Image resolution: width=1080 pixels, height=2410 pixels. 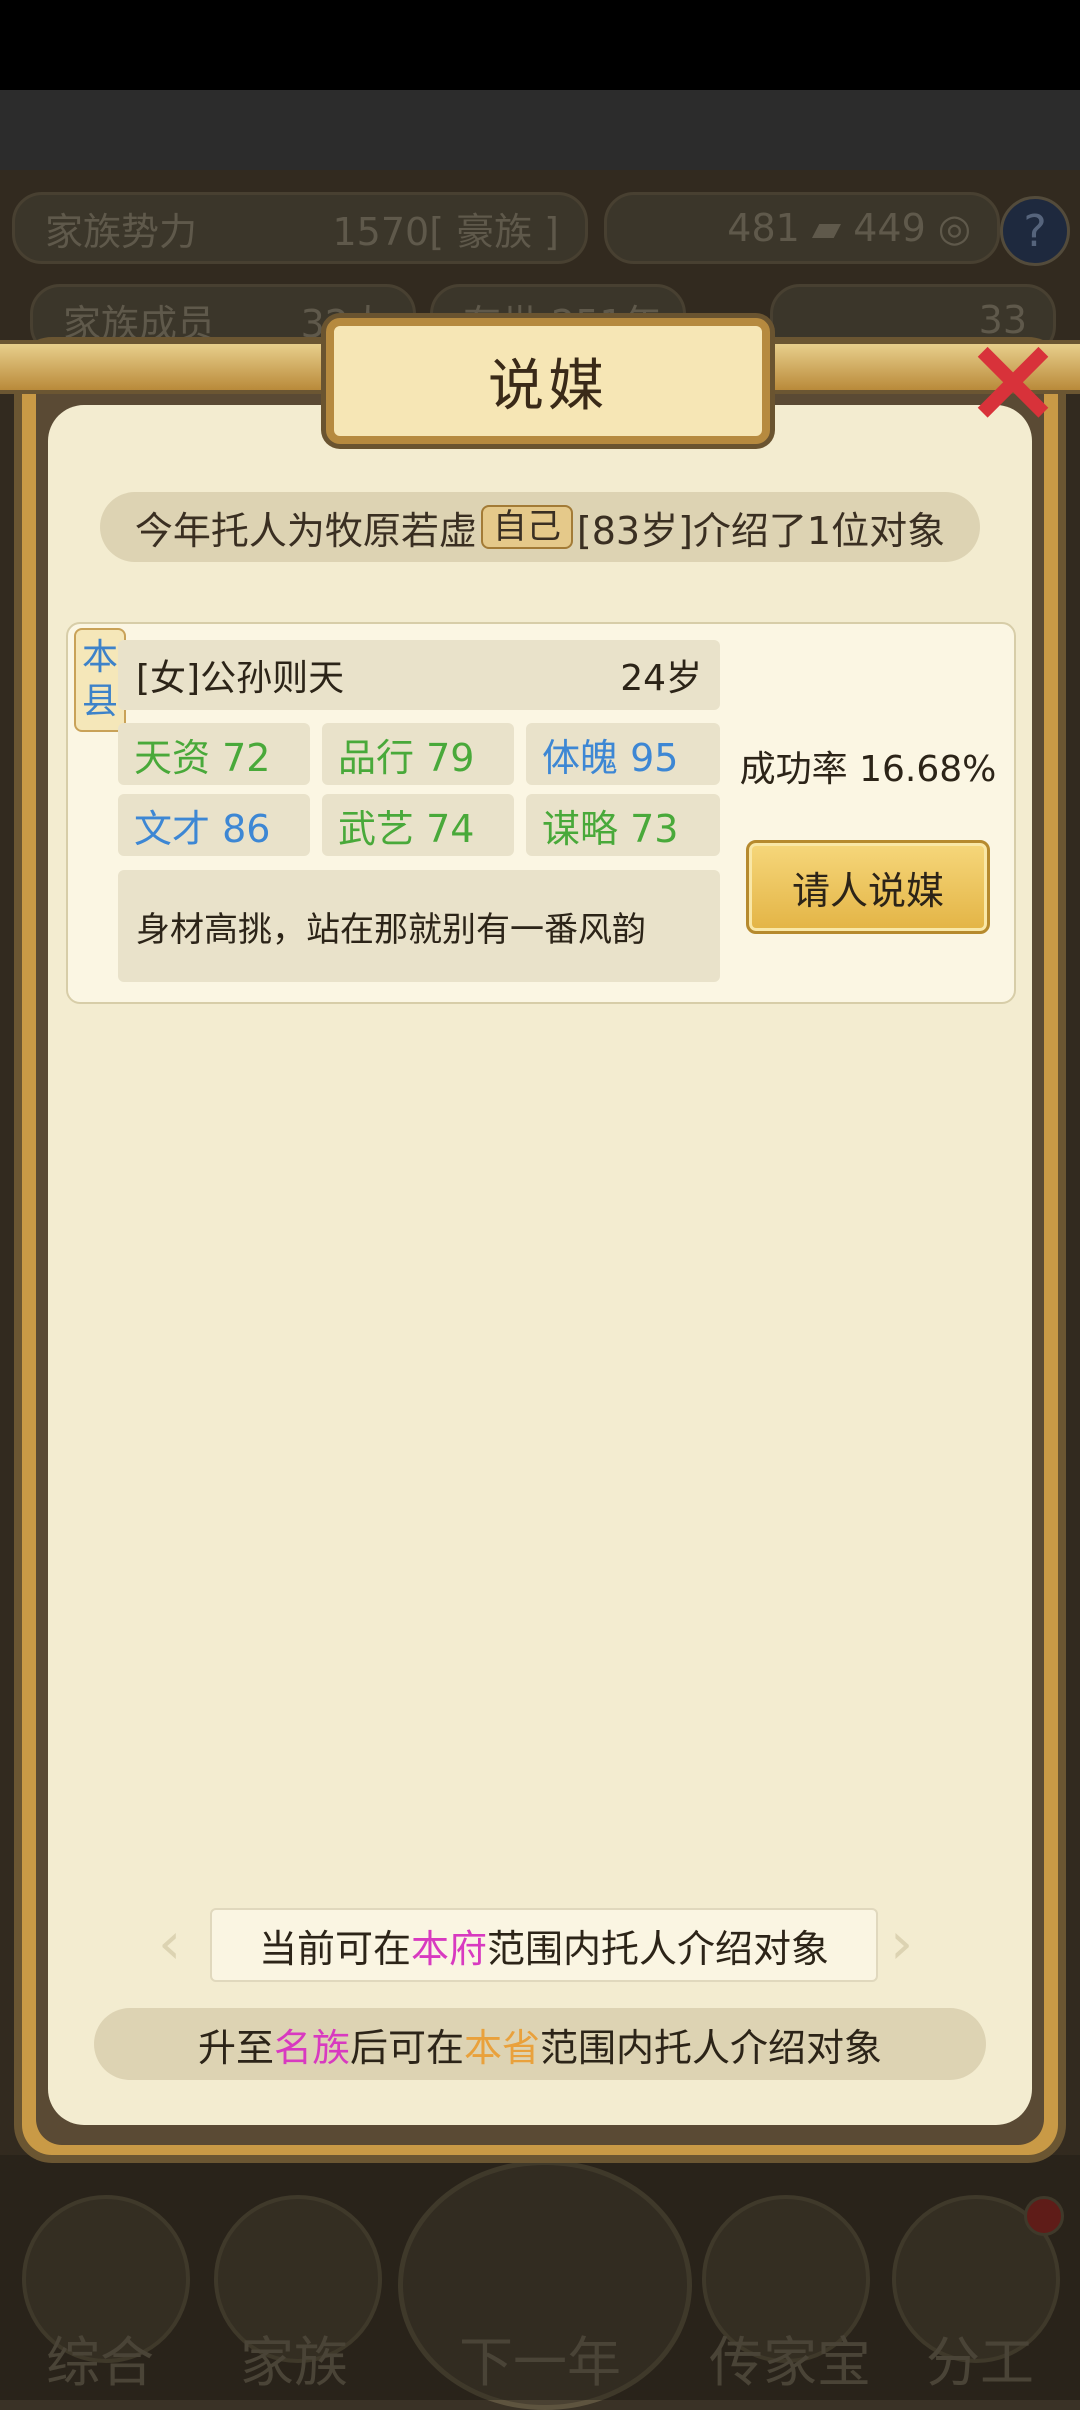 What do you see at coordinates (526, 527) in the screenshot?
I see `self-tag: 自己` at bounding box center [526, 527].